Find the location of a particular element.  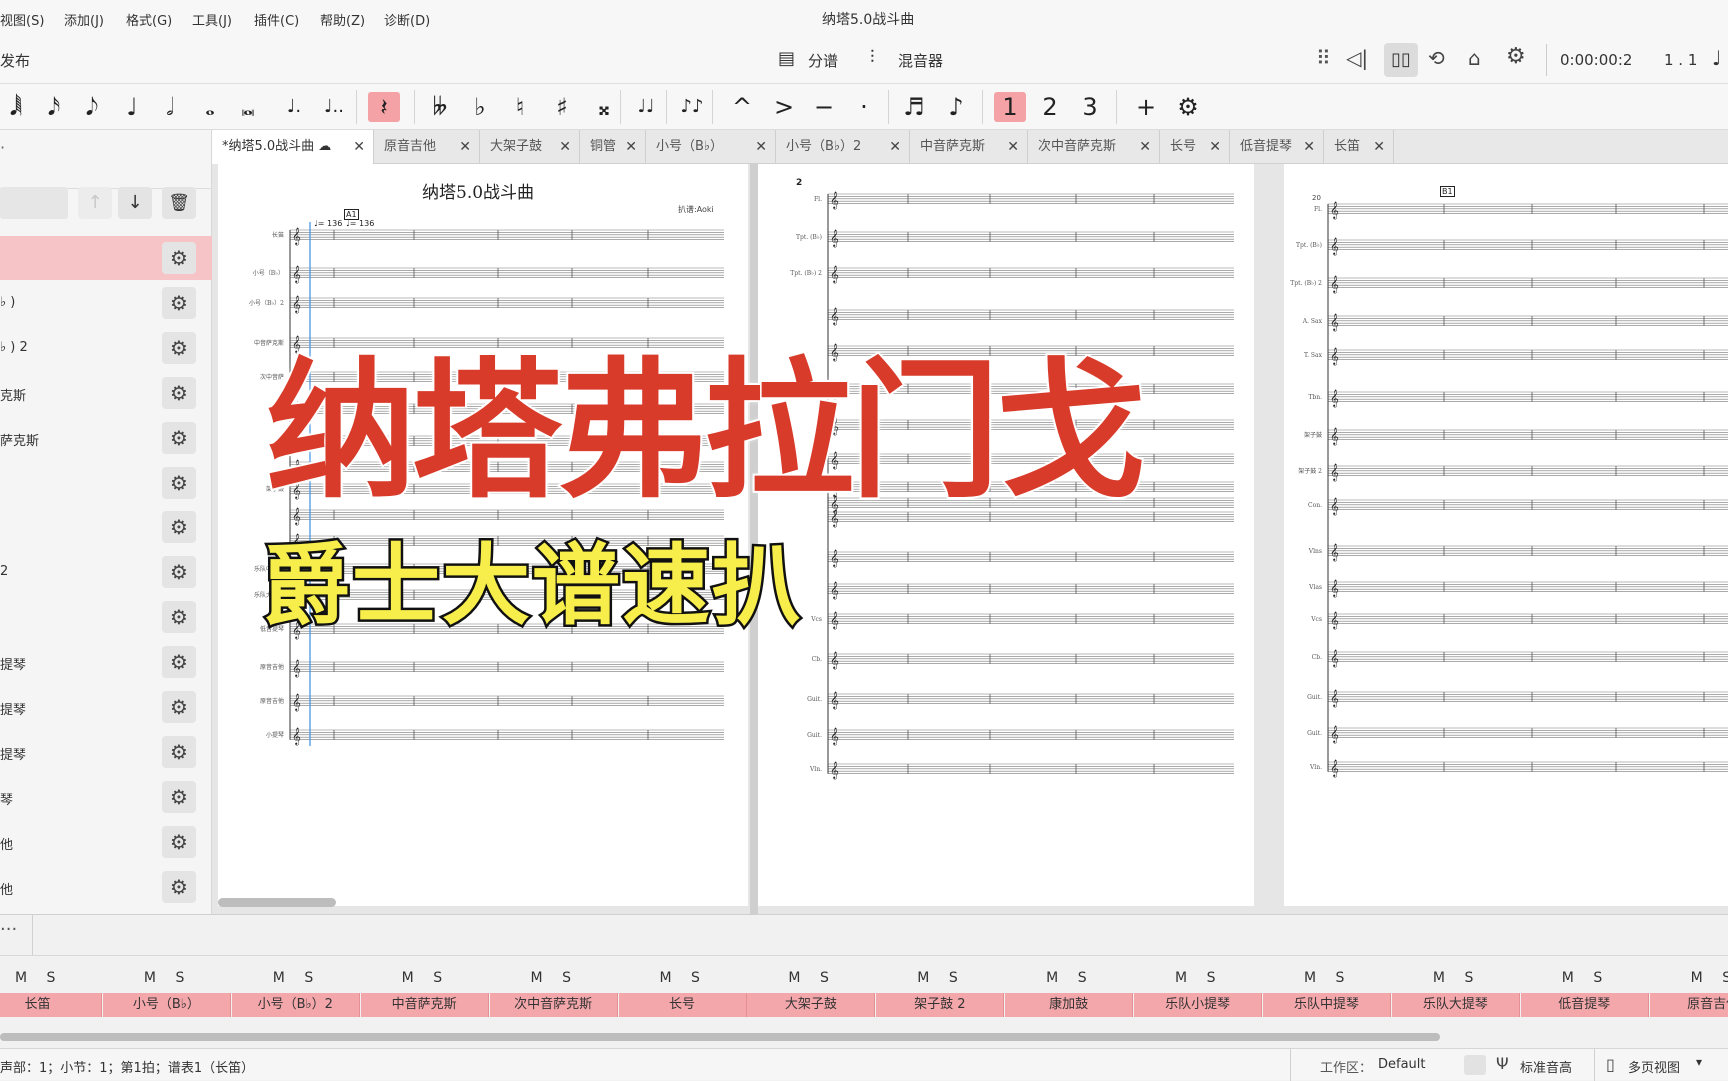

instrument-row: ⚙ is located at coordinates (106, 483).